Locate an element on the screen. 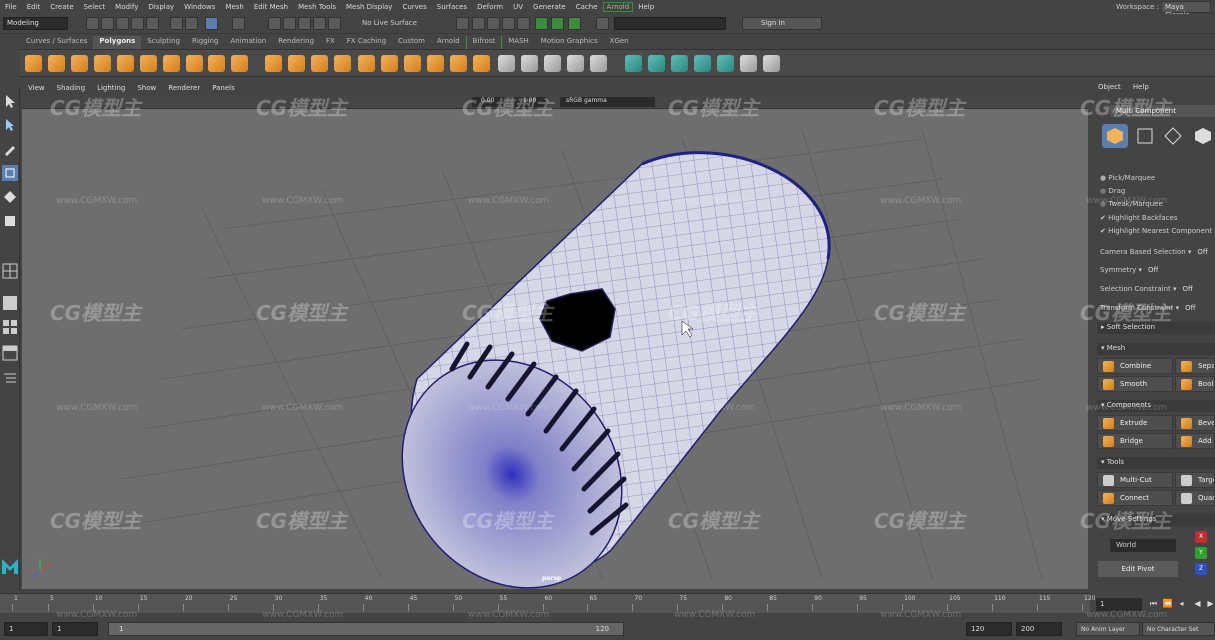 The width and height of the screenshot is (1215, 640). live-surface-field: No Live Surface is located at coordinates (384, 23).